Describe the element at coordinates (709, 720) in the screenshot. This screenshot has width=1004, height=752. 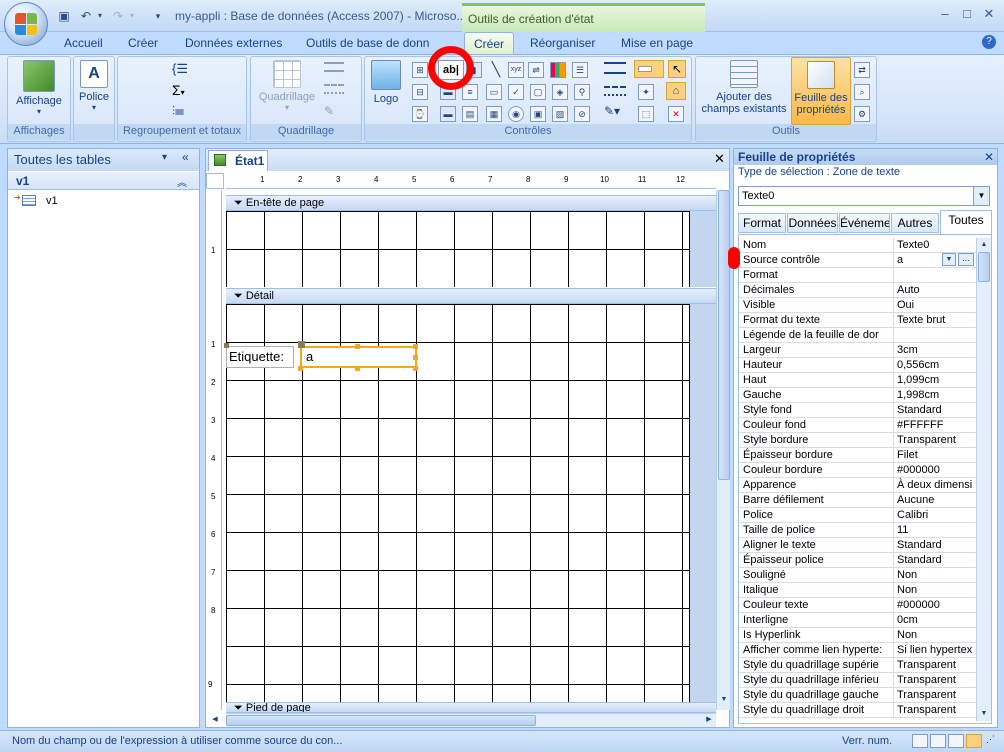
I see `scroll-right-icon: ▶` at that location.